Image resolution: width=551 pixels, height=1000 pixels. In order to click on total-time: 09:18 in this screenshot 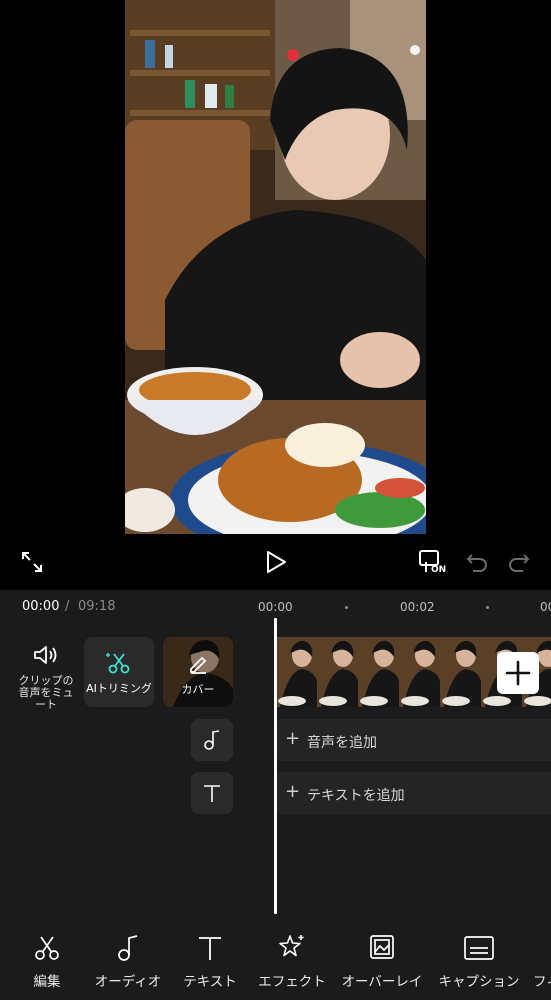, I will do `click(97, 606)`.